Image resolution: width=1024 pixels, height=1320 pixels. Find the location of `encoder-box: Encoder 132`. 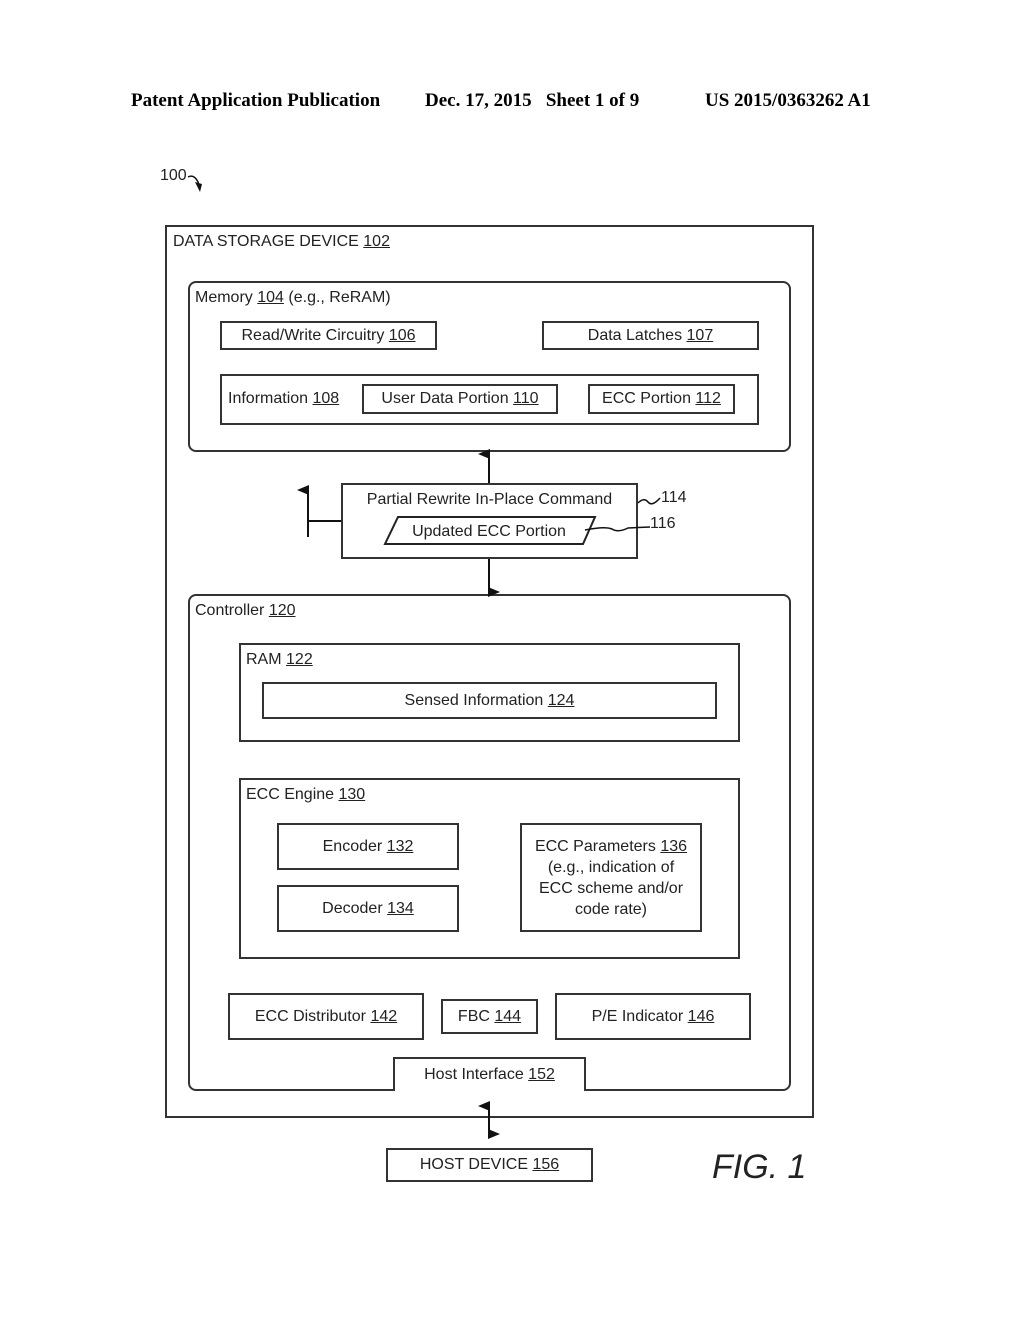

encoder-box: Encoder 132 is located at coordinates (368, 846).